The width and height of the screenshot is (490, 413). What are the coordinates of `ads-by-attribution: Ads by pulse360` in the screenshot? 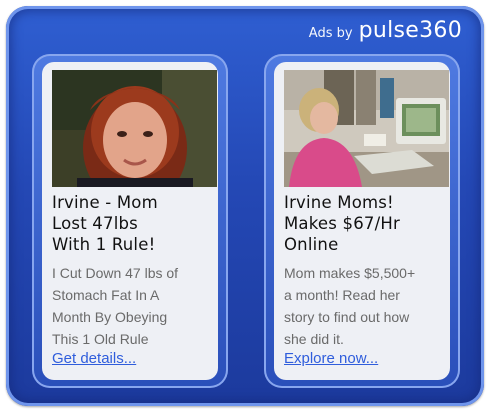 It's located at (385, 31).